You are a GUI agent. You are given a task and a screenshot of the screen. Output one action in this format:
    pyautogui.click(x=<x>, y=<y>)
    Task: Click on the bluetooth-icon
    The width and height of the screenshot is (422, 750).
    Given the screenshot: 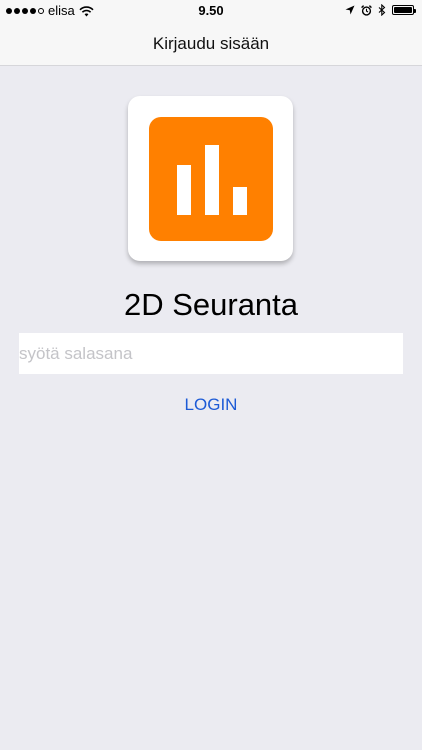 What is the action you would take?
    pyautogui.click(x=382, y=10)
    